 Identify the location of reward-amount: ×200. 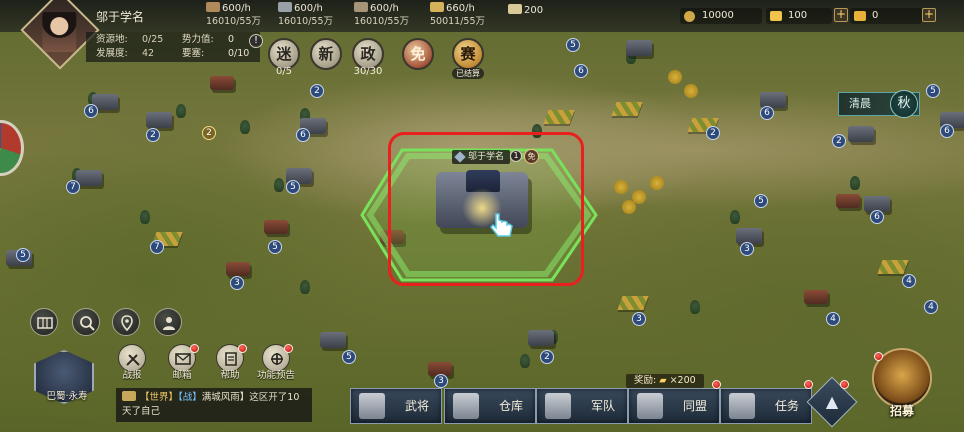
(682, 380).